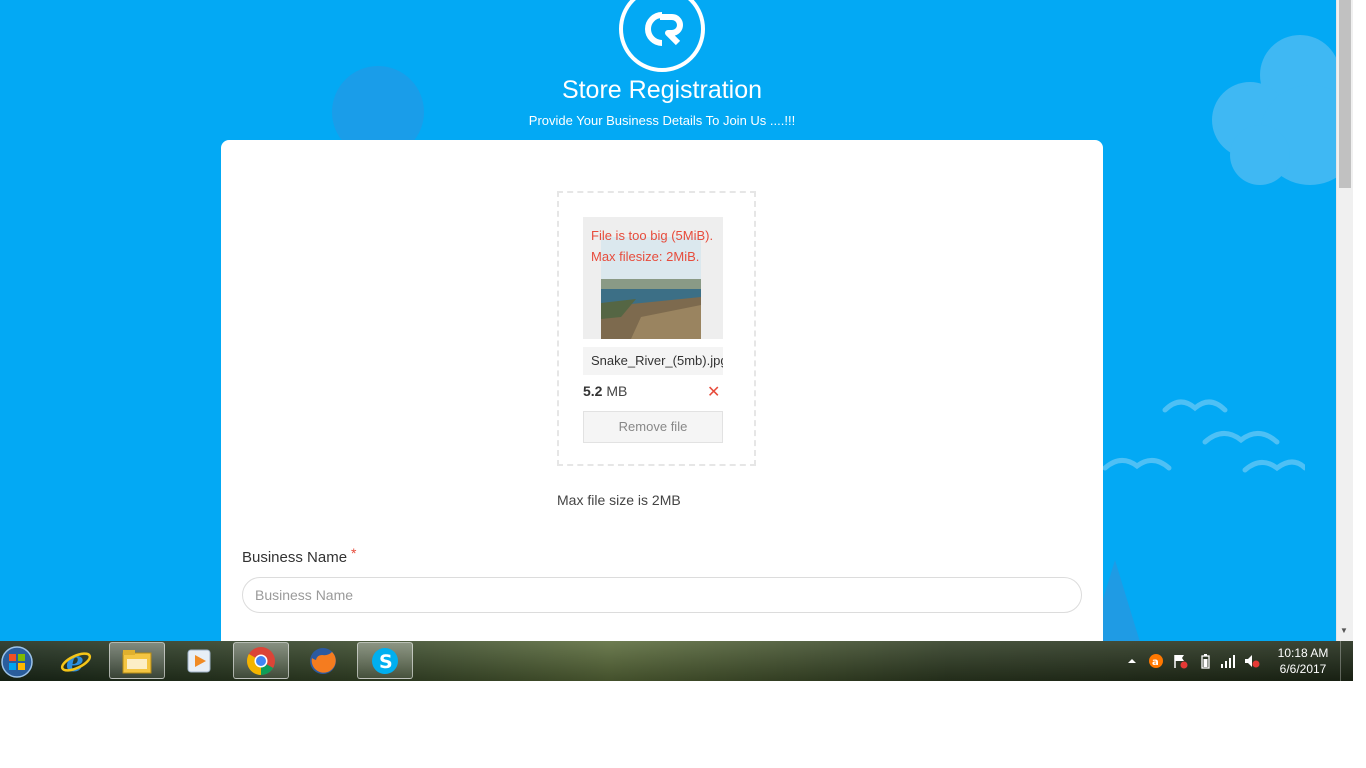  What do you see at coordinates (354, 553) in the screenshot?
I see `required-marker: *` at bounding box center [354, 553].